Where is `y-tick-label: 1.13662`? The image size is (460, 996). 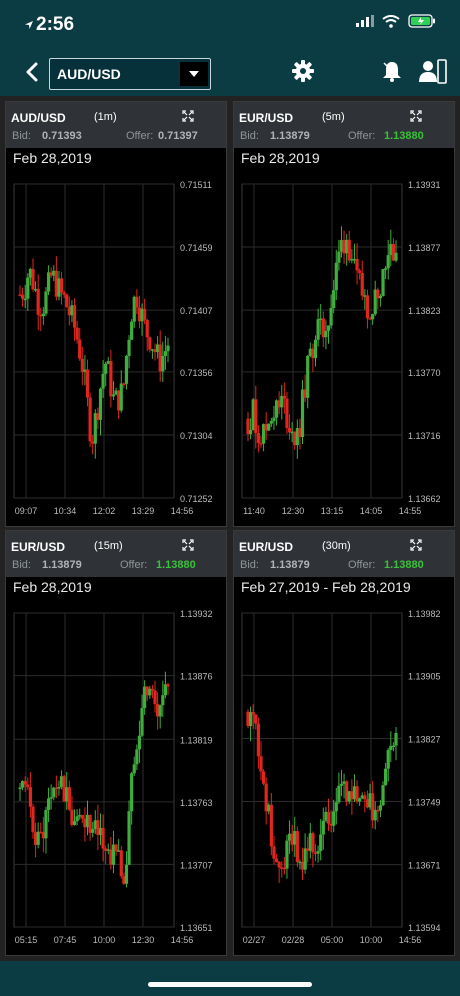 y-tick-label: 1.13662 is located at coordinates (424, 499).